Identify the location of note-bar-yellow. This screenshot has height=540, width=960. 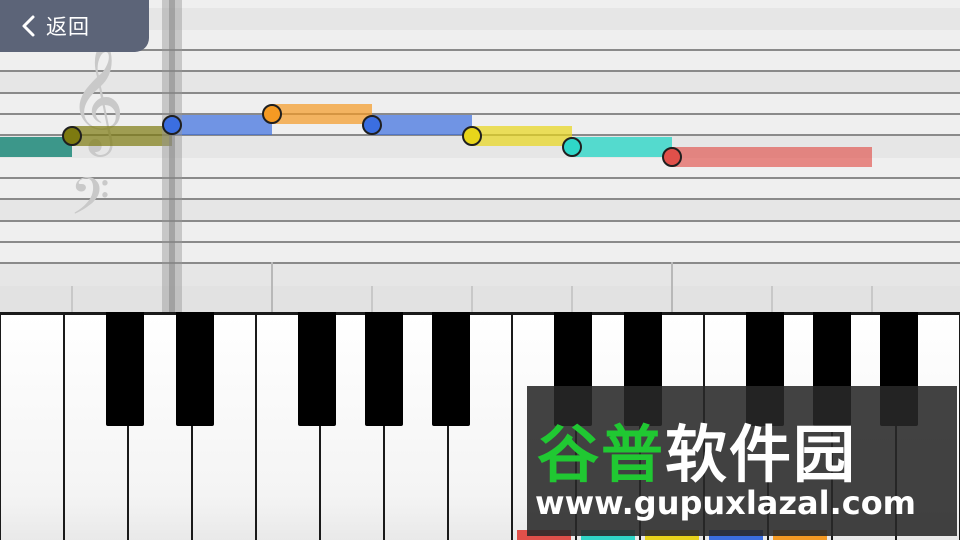
(522, 136).